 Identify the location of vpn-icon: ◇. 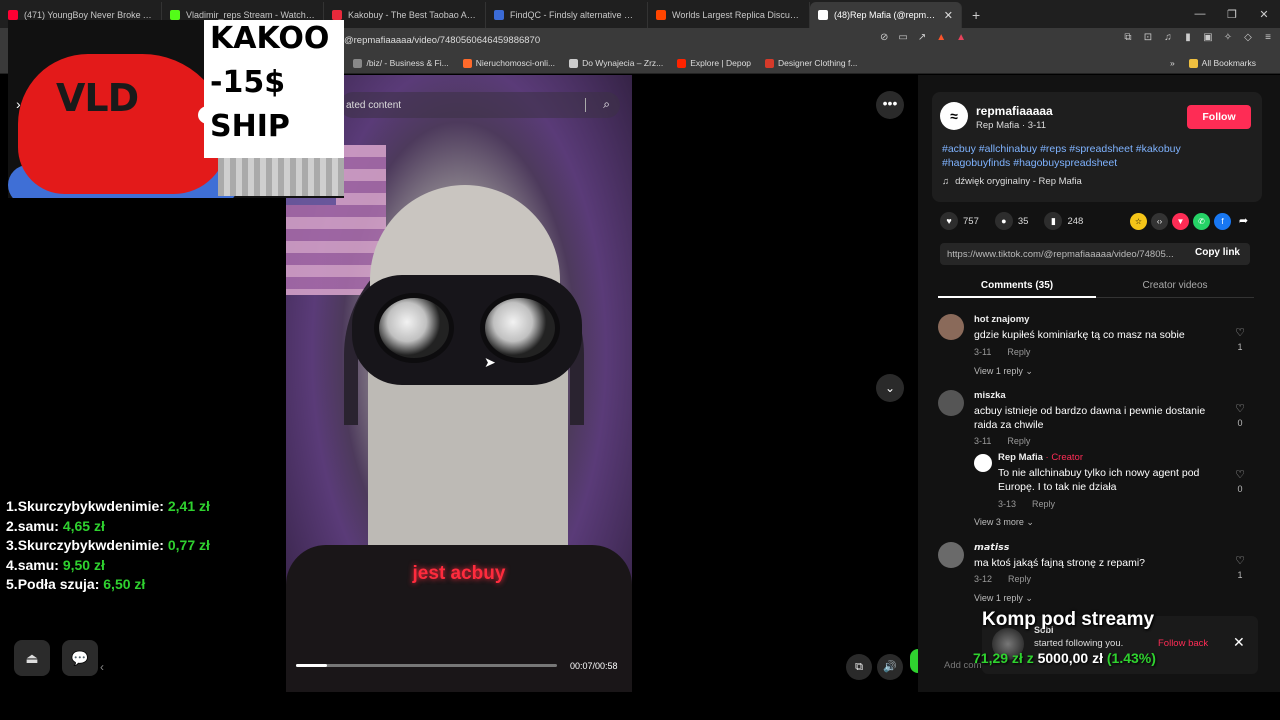
(1248, 38).